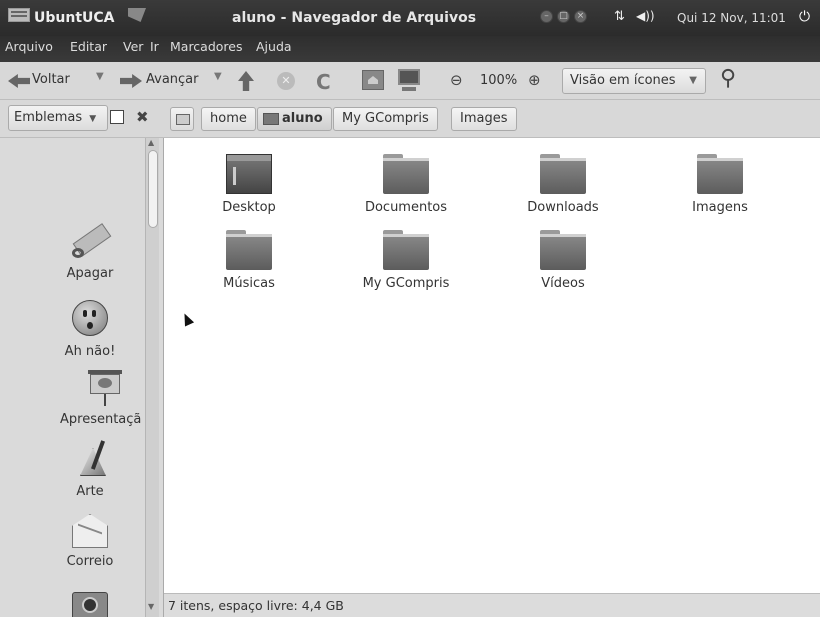  Describe the element at coordinates (274, 46) in the screenshot. I see `menu-ajuda: Ajuda` at that location.